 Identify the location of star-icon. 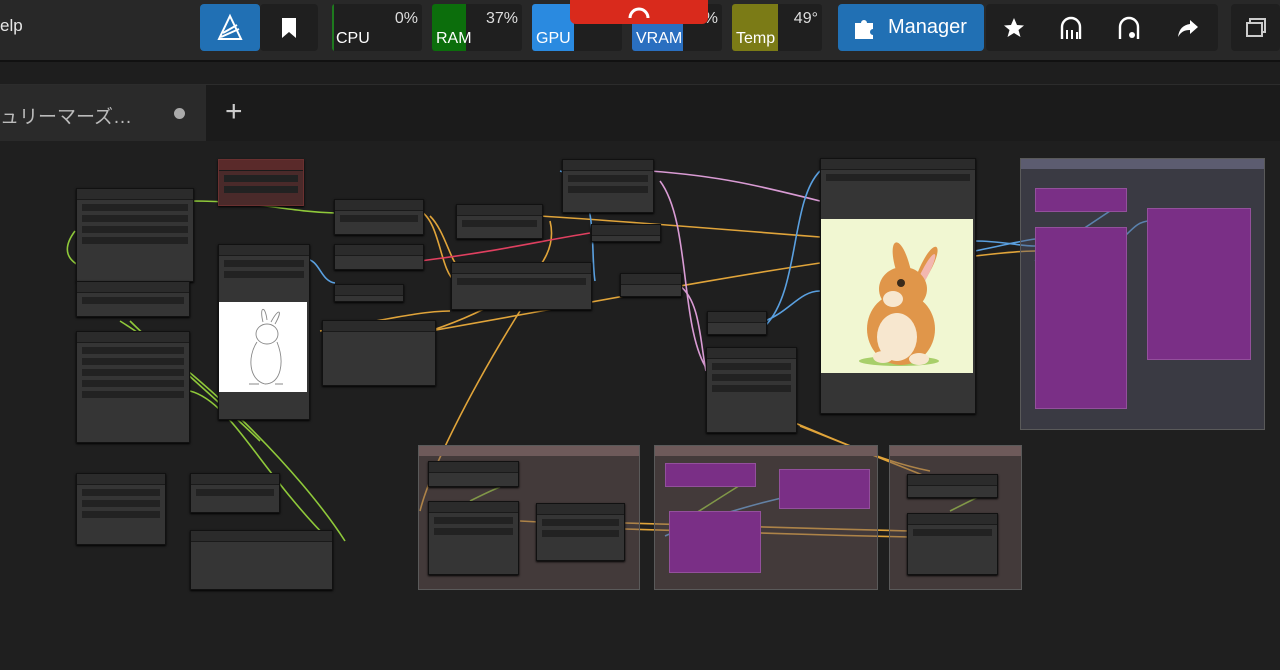
(1014, 28).